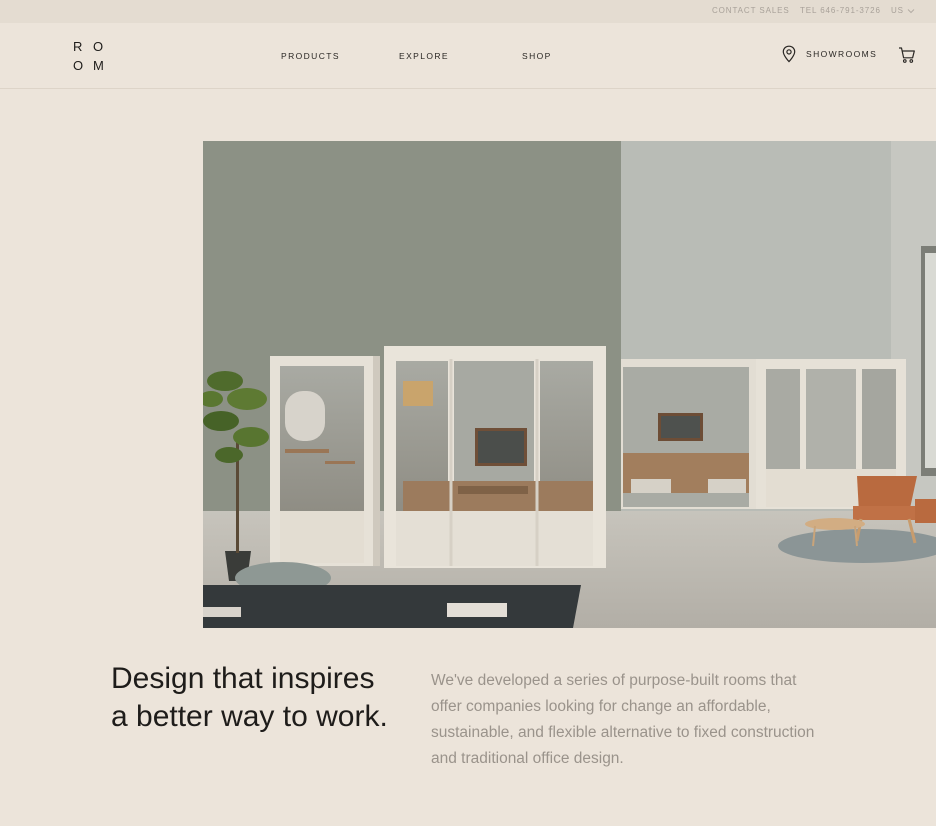 Image resolution: width=936 pixels, height=826 pixels. I want to click on chevron-down-icon, so click(911, 10).